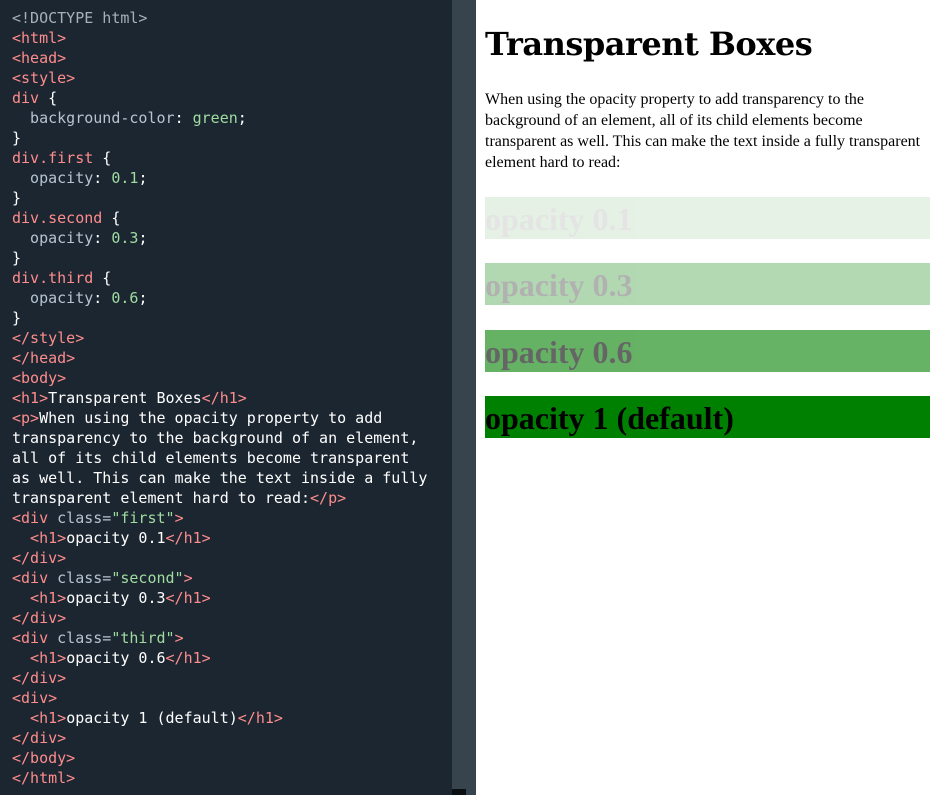 This screenshot has height=795, width=937. What do you see at coordinates (44, 78) in the screenshot?
I see `code-token: <style>` at bounding box center [44, 78].